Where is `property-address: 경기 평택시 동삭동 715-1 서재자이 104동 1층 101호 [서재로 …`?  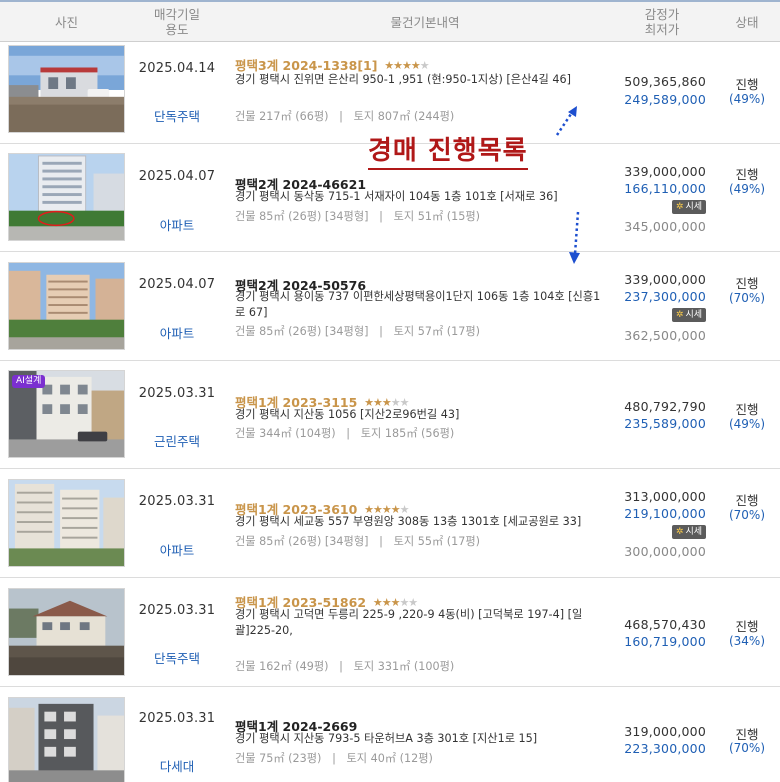
property-address: 경기 평택시 동삭동 715-1 서재자이 104동 1층 101호 [서재로 … is located at coordinates (396, 196).